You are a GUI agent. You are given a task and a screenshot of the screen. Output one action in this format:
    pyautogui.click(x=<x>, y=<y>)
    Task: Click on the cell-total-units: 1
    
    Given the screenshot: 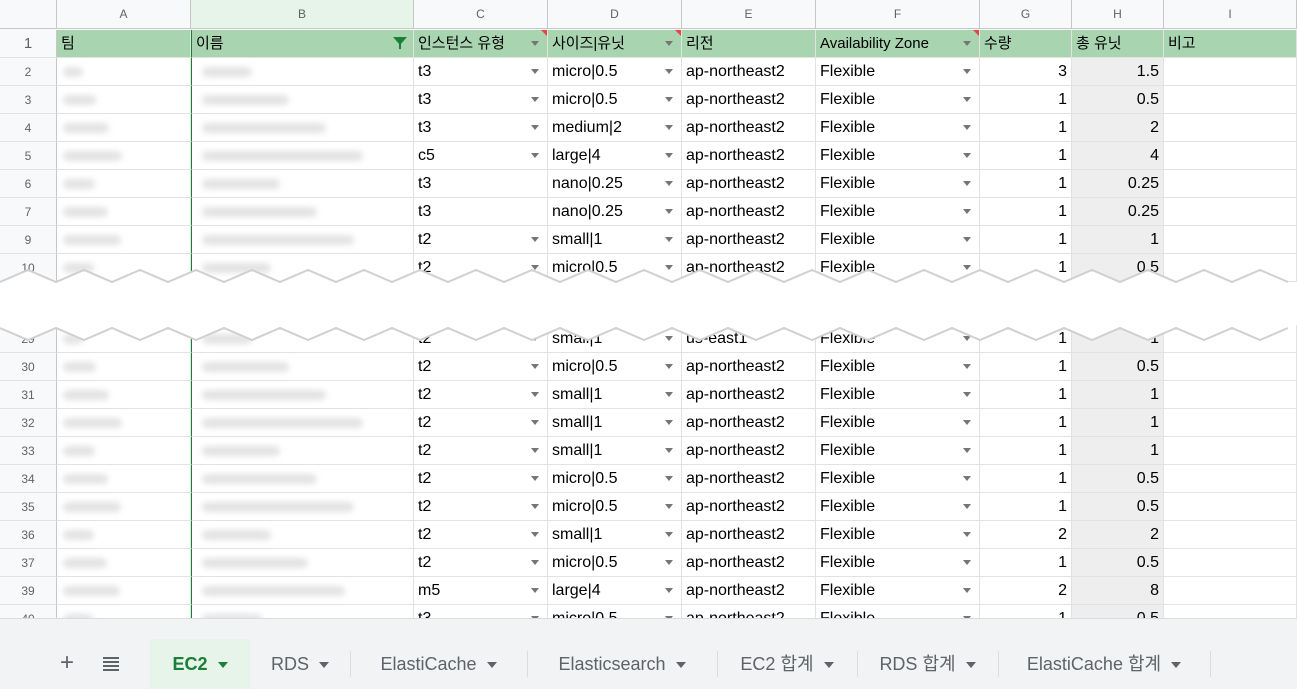 What is the action you would take?
    pyautogui.click(x=1118, y=423)
    